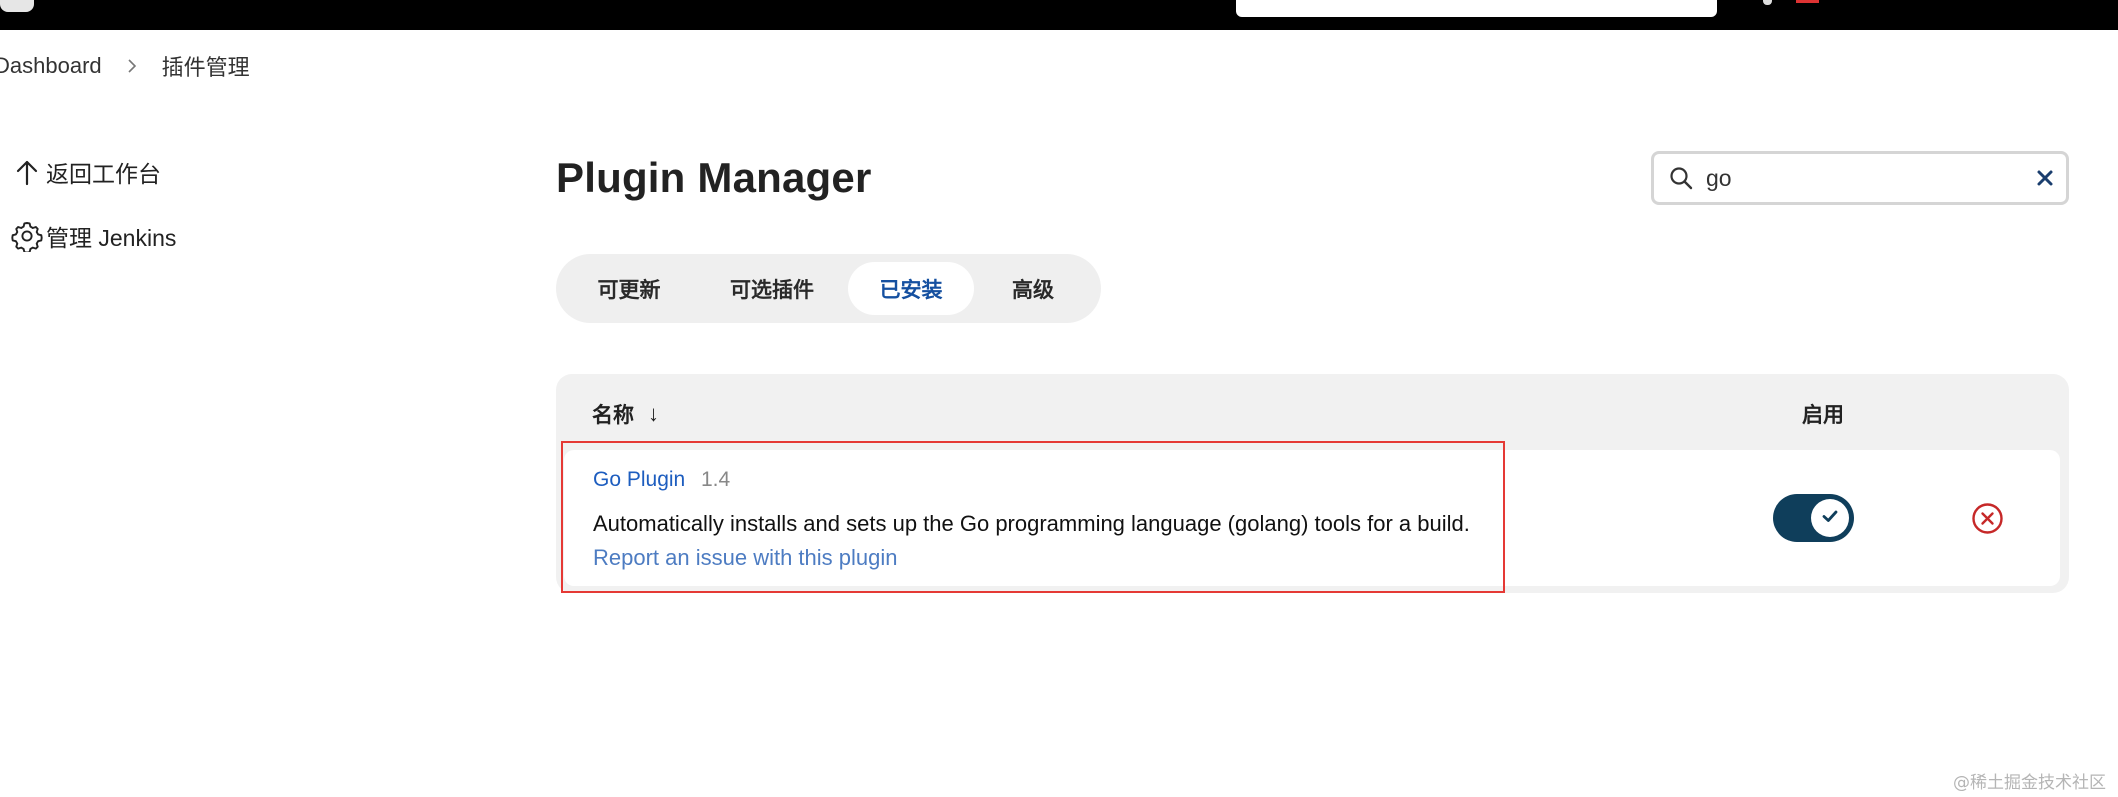  Describe the element at coordinates (716, 479) in the screenshot. I see `plugin-version: 1.4` at that location.